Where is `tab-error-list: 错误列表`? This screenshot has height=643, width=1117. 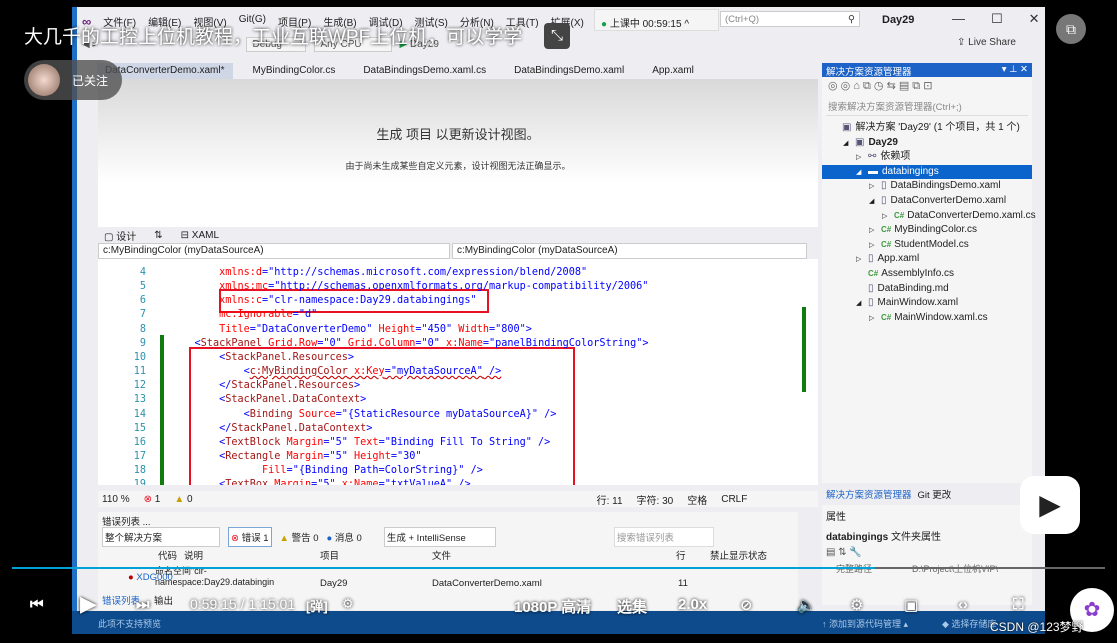 tab-error-list: 错误列表 is located at coordinates (121, 600).